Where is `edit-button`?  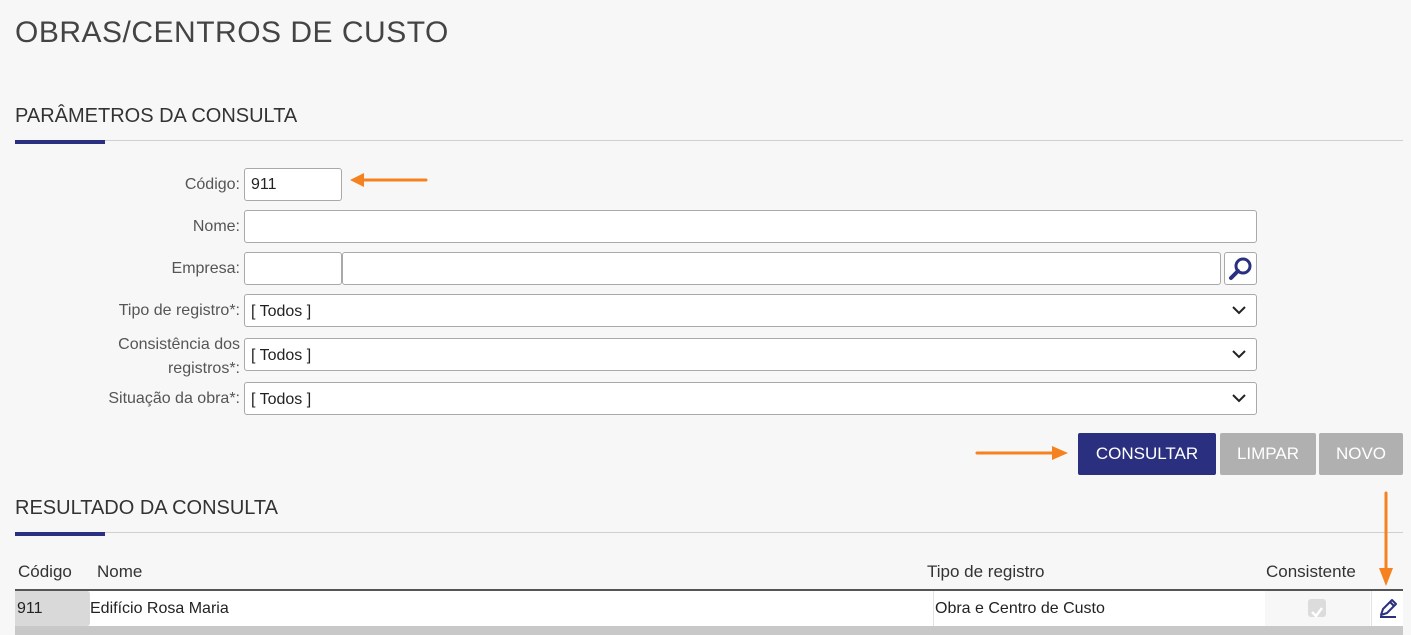
edit-button is located at coordinates (1387, 608).